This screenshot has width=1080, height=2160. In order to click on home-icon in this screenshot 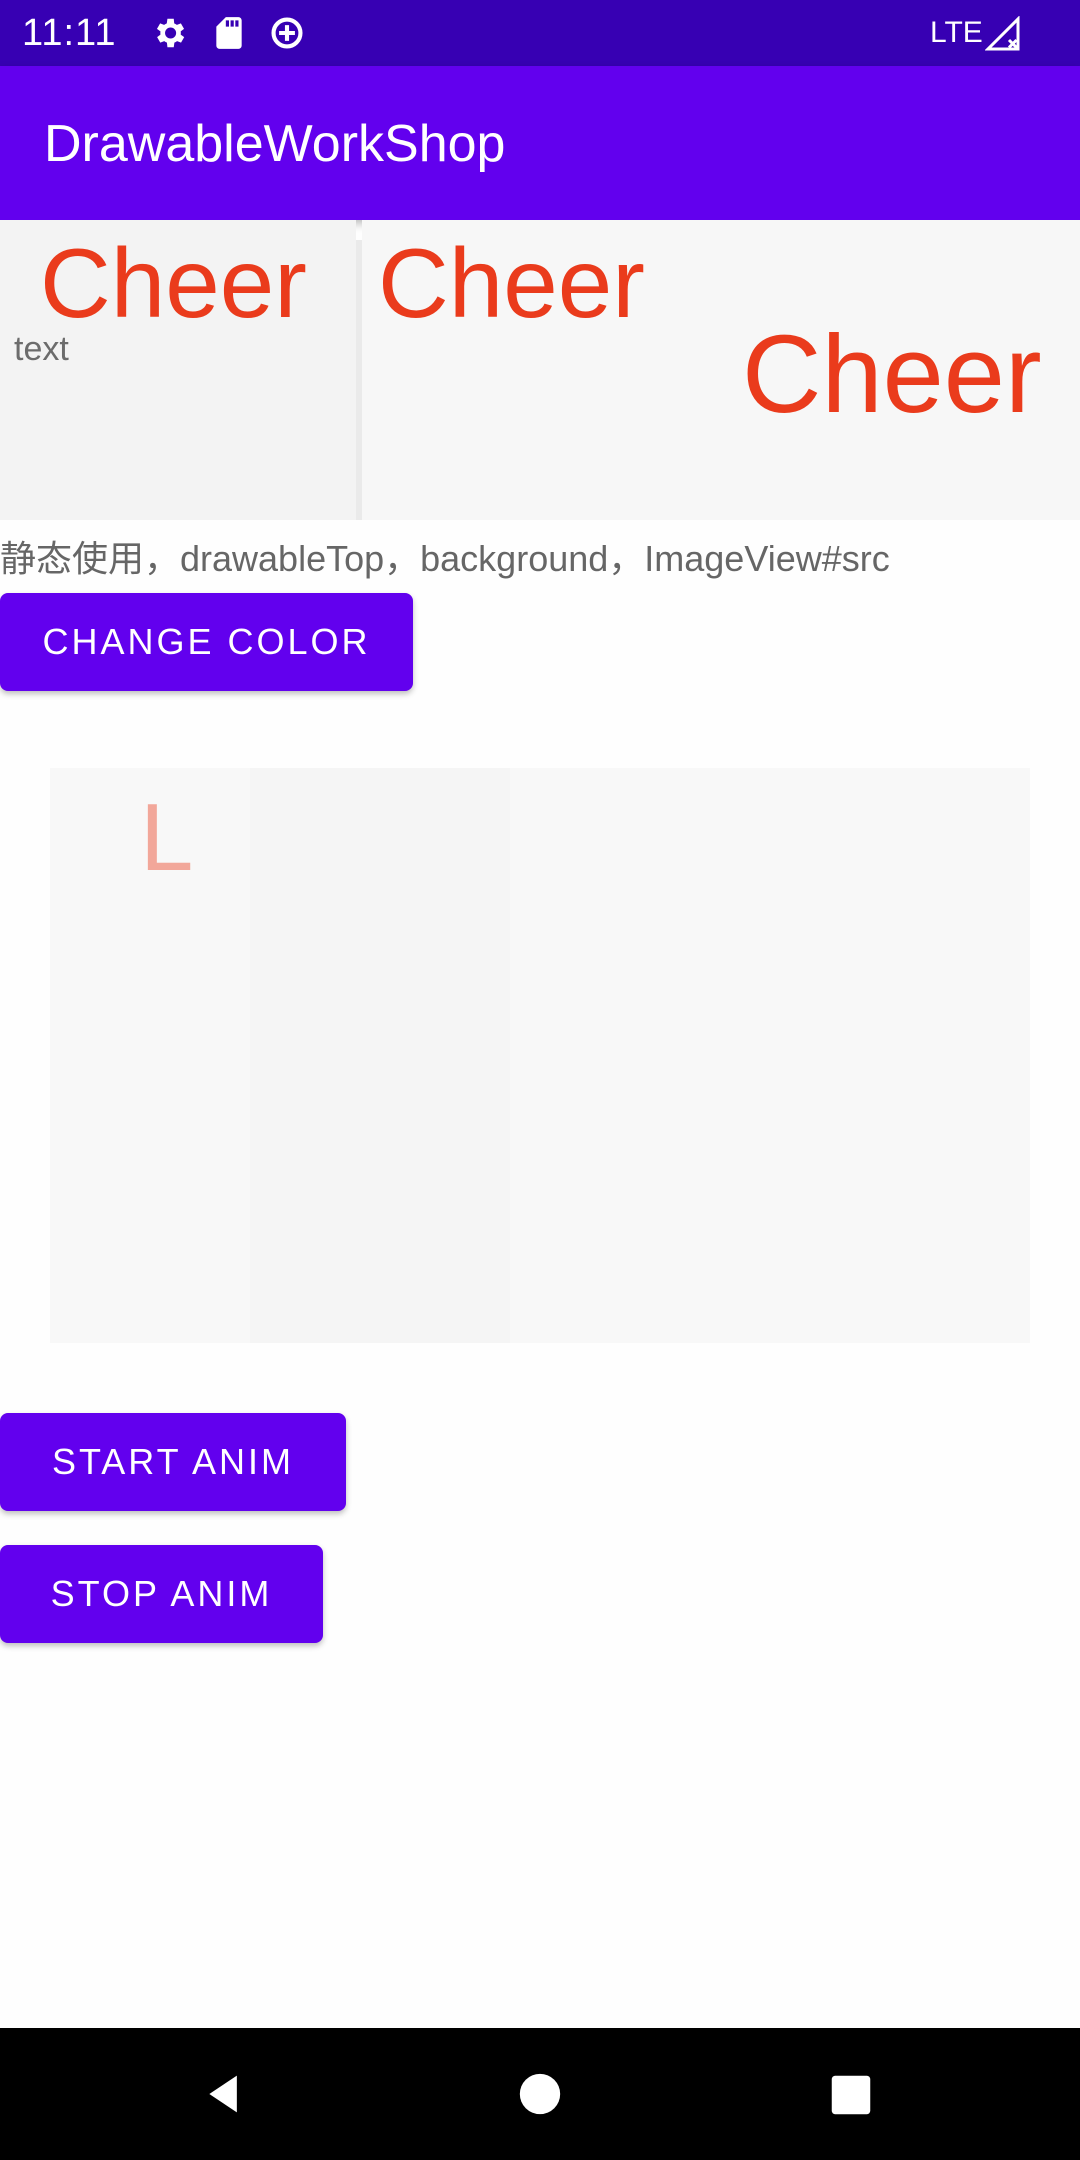, I will do `click(540, 2094)`.